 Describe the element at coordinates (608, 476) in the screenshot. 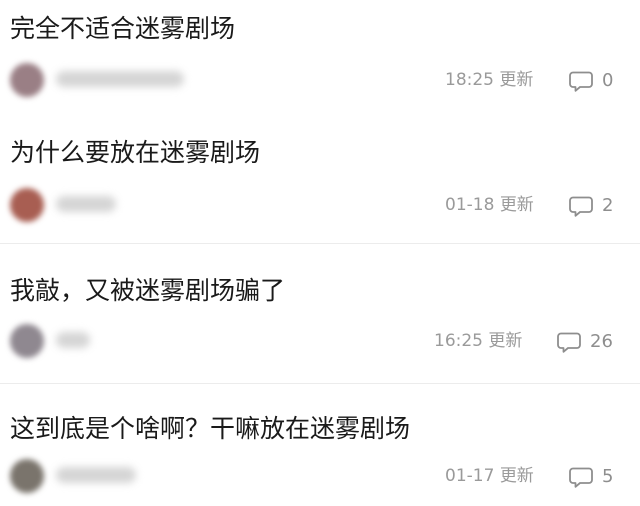

I see `comment-count: 5` at that location.